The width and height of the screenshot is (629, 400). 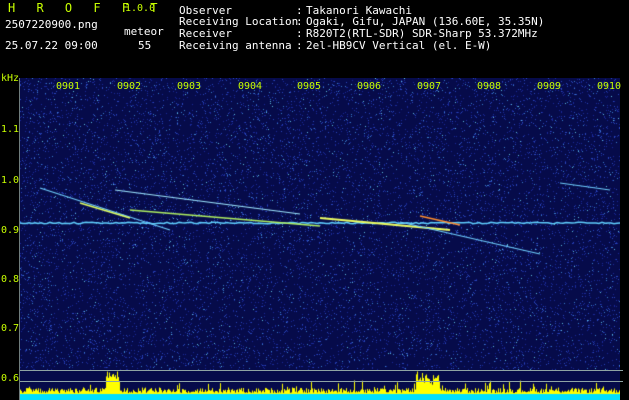 I want to click on x-tick-0908: 0908, so click(x=489, y=86).